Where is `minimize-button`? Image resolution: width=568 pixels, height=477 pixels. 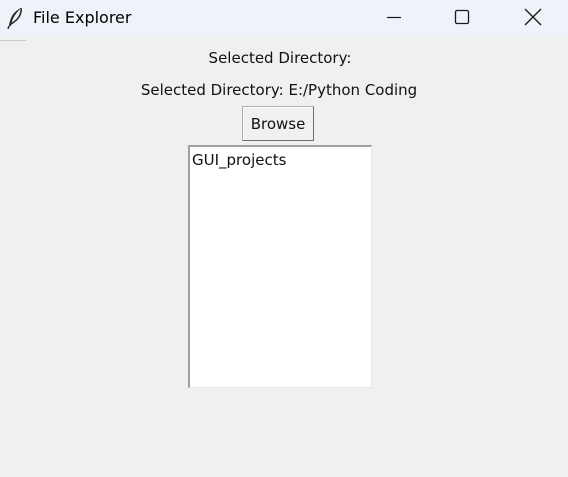
minimize-button is located at coordinates (394, 19).